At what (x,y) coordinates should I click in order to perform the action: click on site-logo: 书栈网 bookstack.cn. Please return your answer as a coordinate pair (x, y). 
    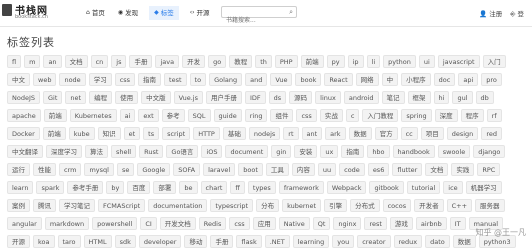
    Looking at the image, I should click on (25, 13).